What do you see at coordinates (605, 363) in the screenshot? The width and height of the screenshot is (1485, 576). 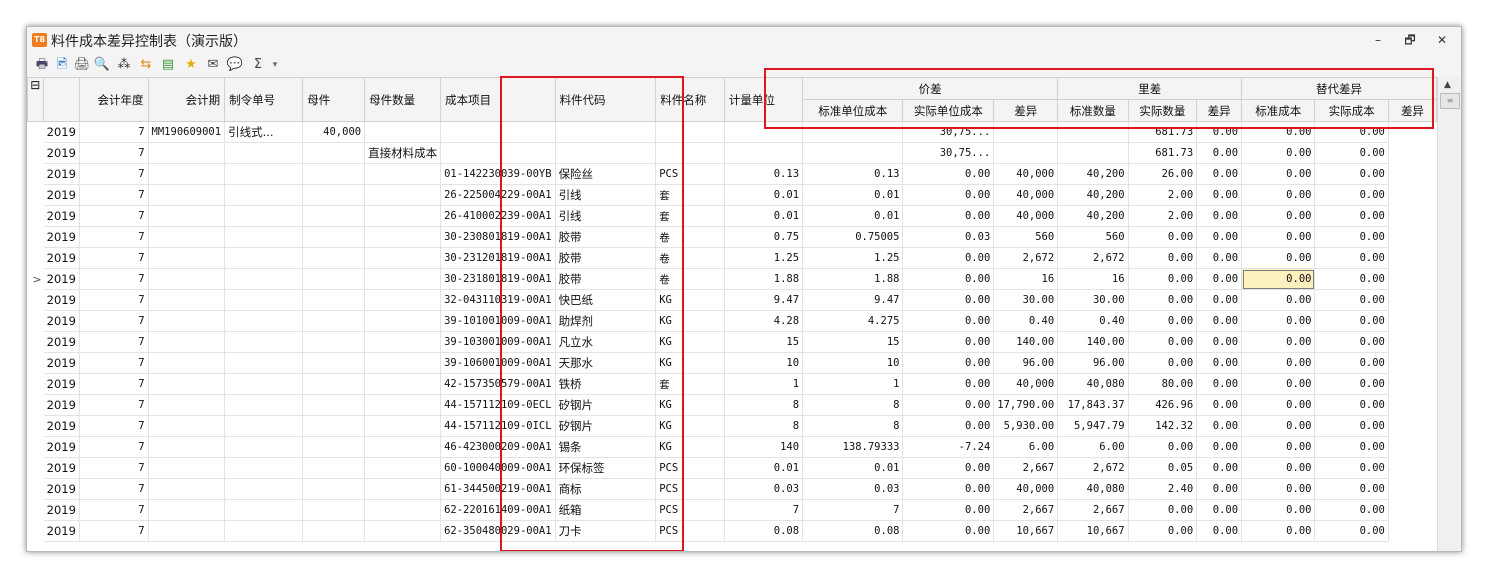 I see `table-cell: 天那水` at bounding box center [605, 363].